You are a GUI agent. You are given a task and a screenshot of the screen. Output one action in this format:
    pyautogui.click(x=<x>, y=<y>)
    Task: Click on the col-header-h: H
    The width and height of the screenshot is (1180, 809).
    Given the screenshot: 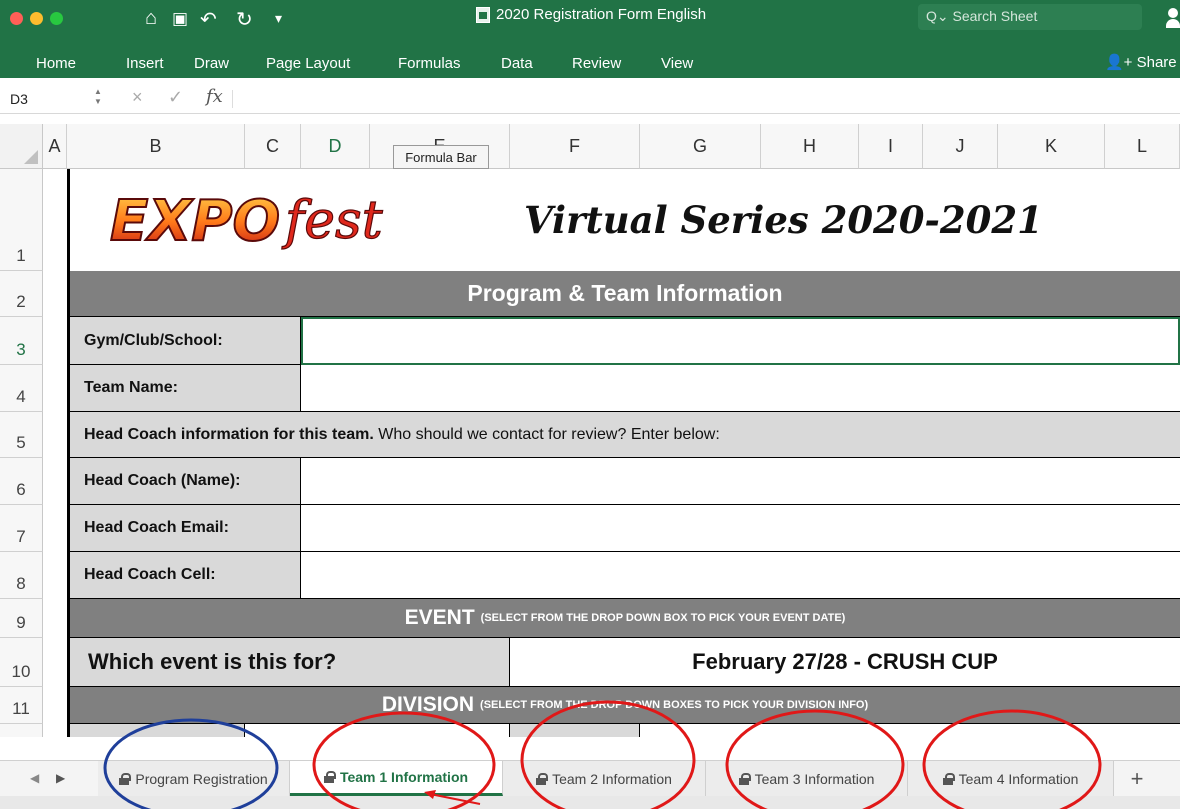 What is the action you would take?
    pyautogui.click(x=810, y=146)
    